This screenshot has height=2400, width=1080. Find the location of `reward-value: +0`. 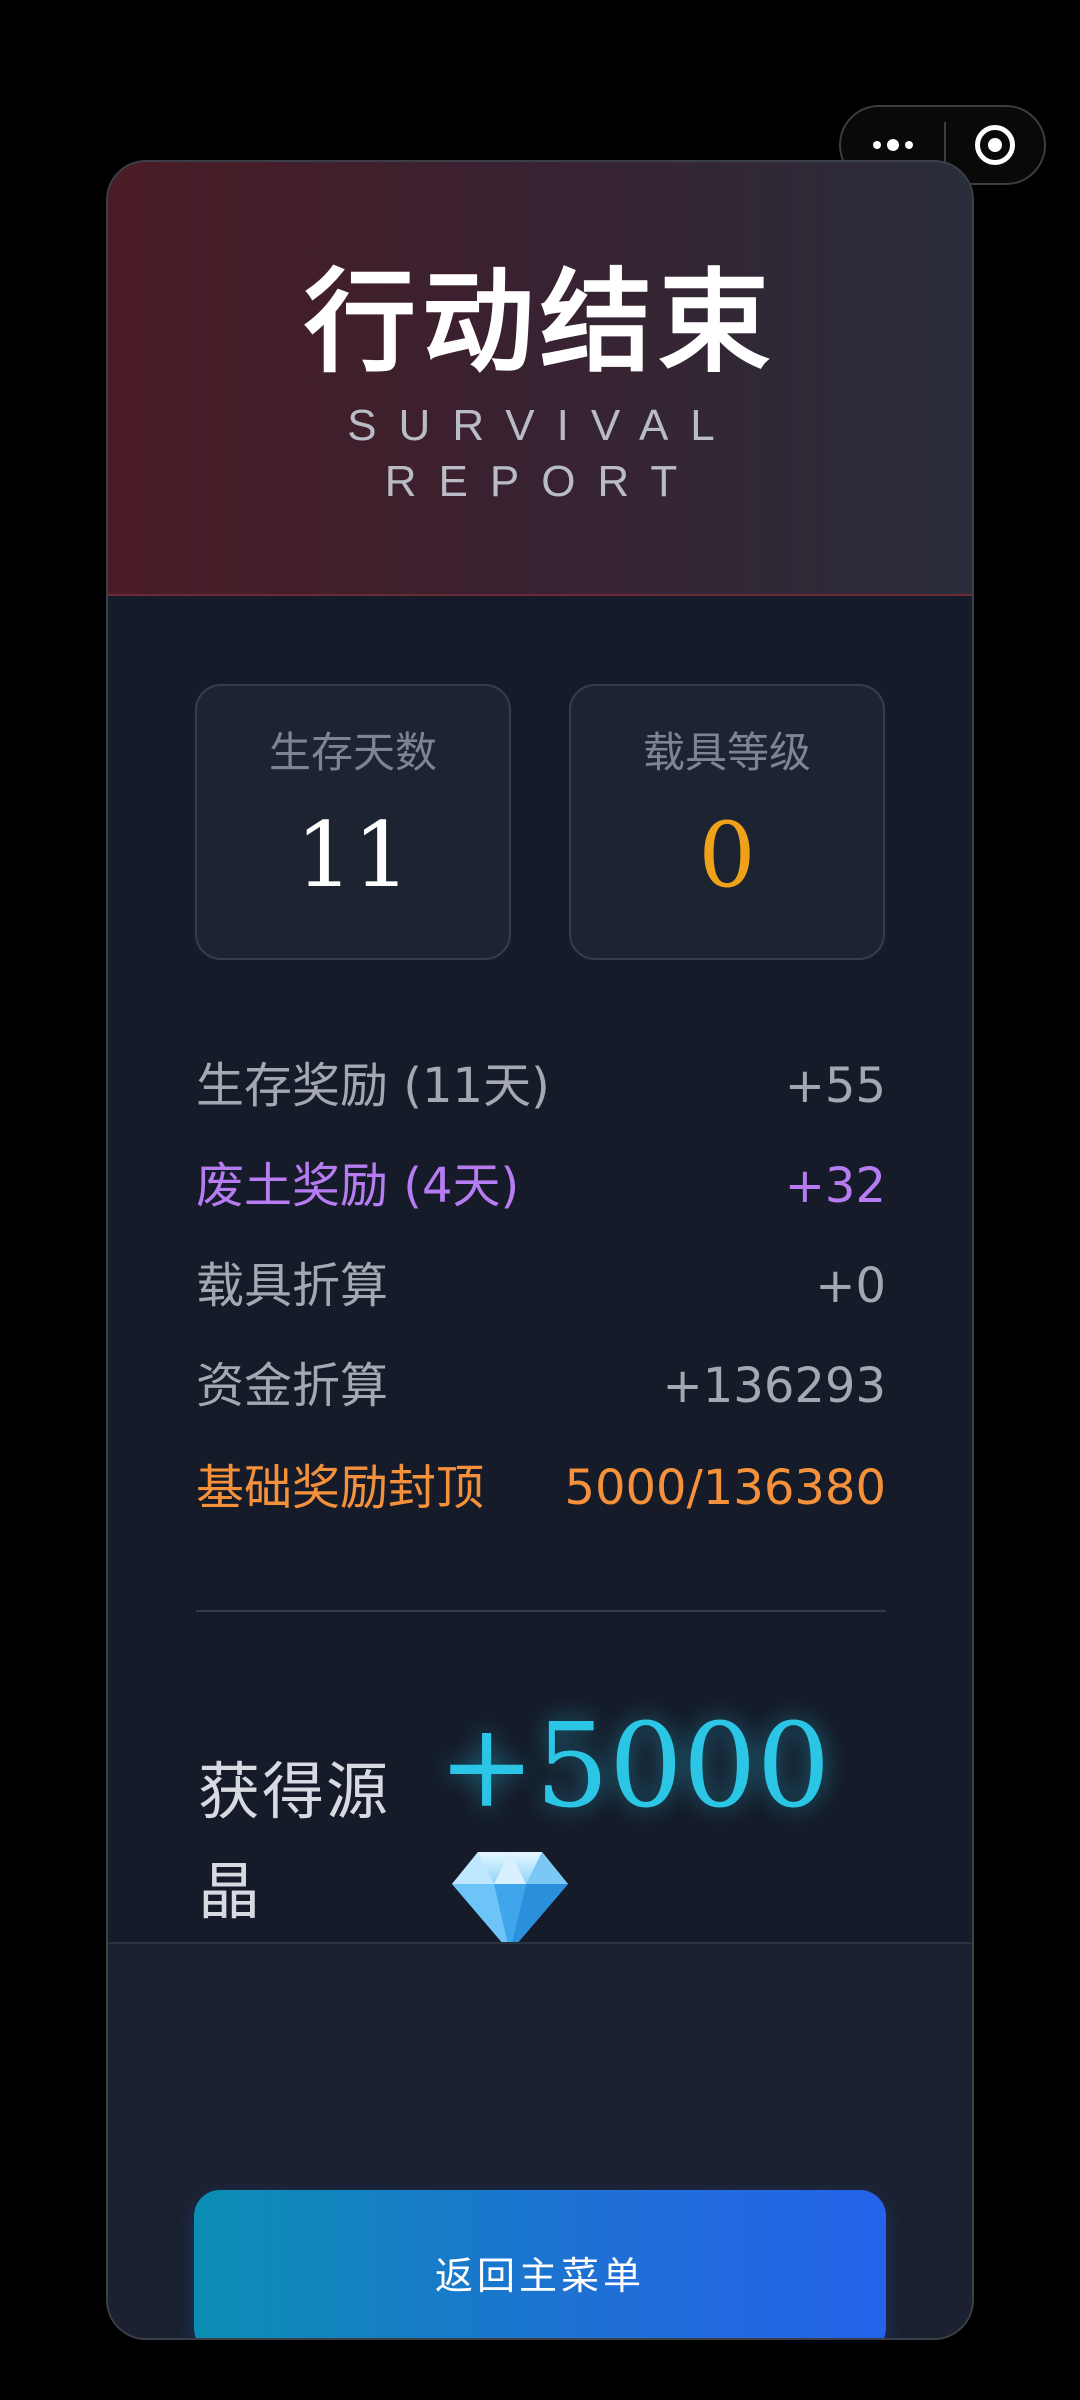

reward-value: +0 is located at coordinates (850, 1286).